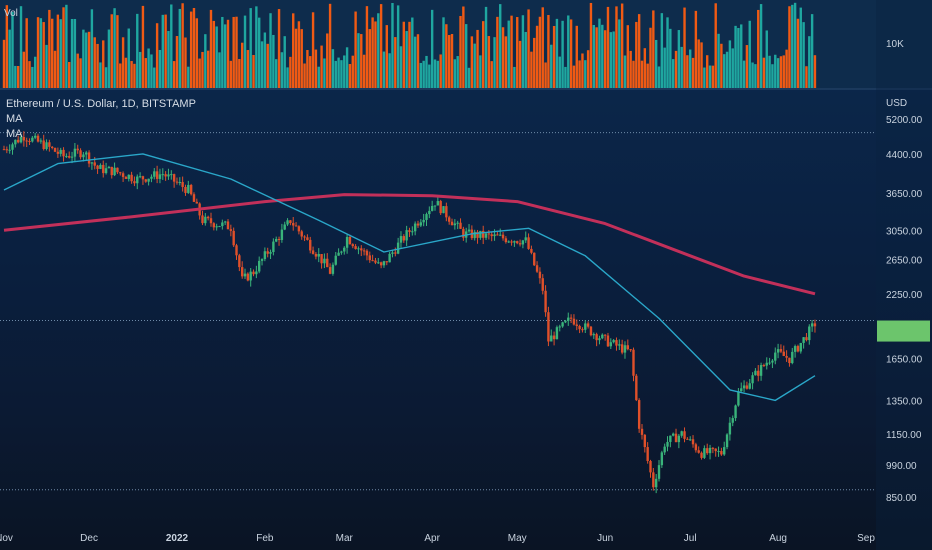 The width and height of the screenshot is (932, 550). I want to click on volume-tick-label: 10K, so click(895, 44).